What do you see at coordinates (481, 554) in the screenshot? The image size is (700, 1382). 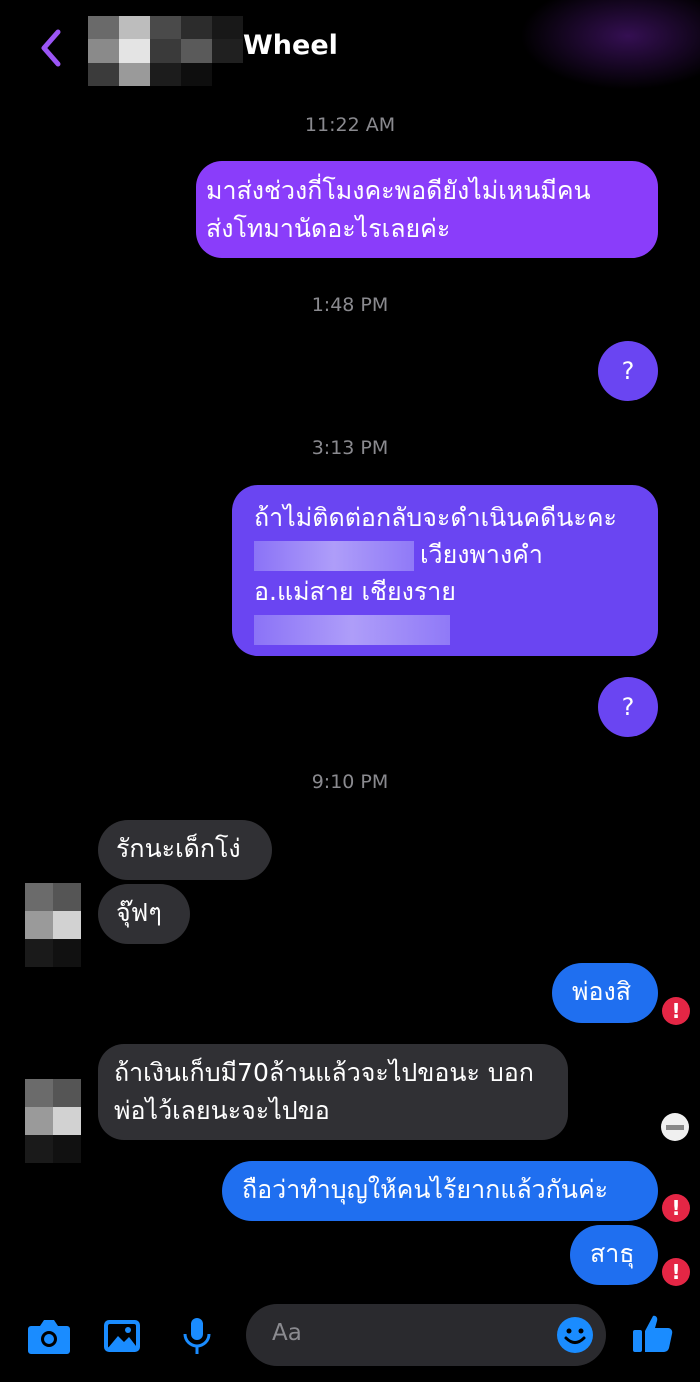 I see `message-text: เวียงพางคำ` at bounding box center [481, 554].